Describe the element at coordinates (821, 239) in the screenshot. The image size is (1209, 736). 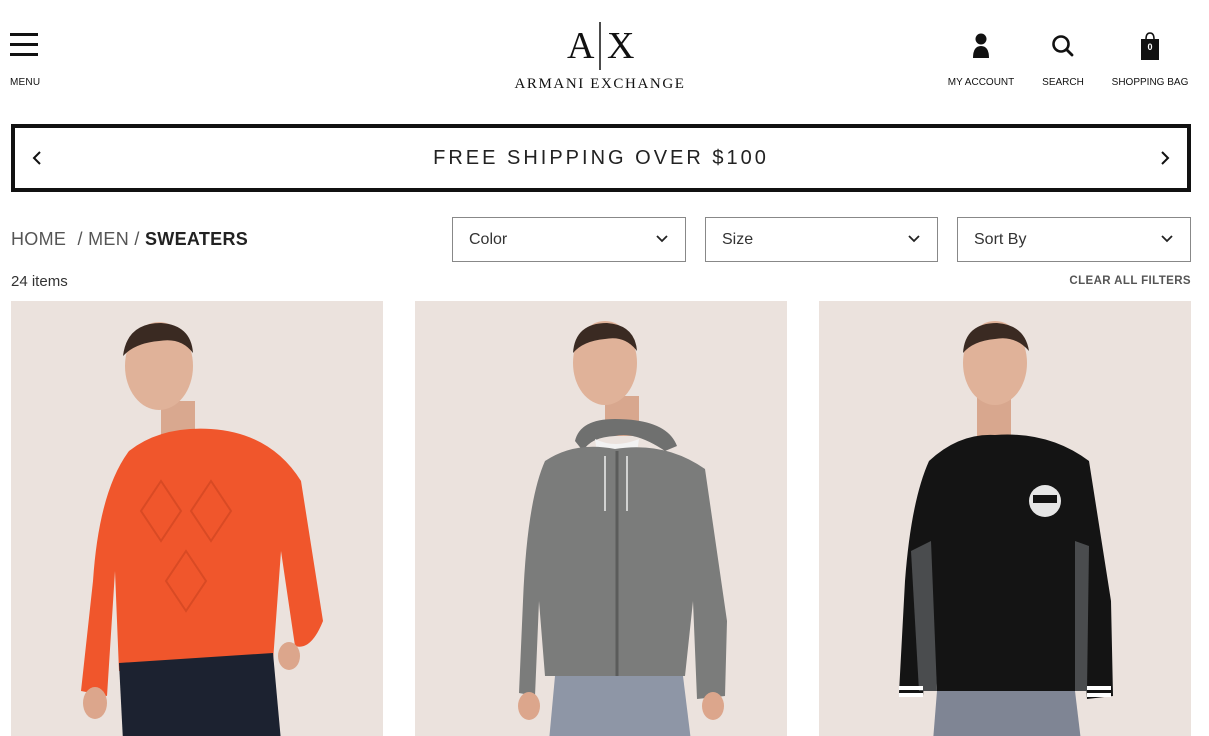
I see `size-filter-dropdown: Size` at that location.